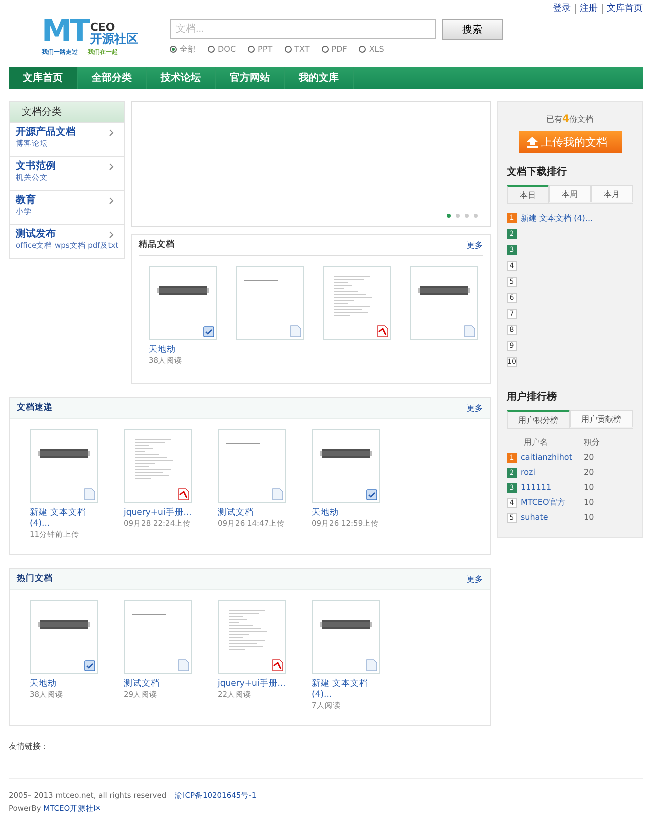 Image resolution: width=650 pixels, height=819 pixels. What do you see at coordinates (183, 49) in the screenshot?
I see `type-radio-option: 全部` at bounding box center [183, 49].